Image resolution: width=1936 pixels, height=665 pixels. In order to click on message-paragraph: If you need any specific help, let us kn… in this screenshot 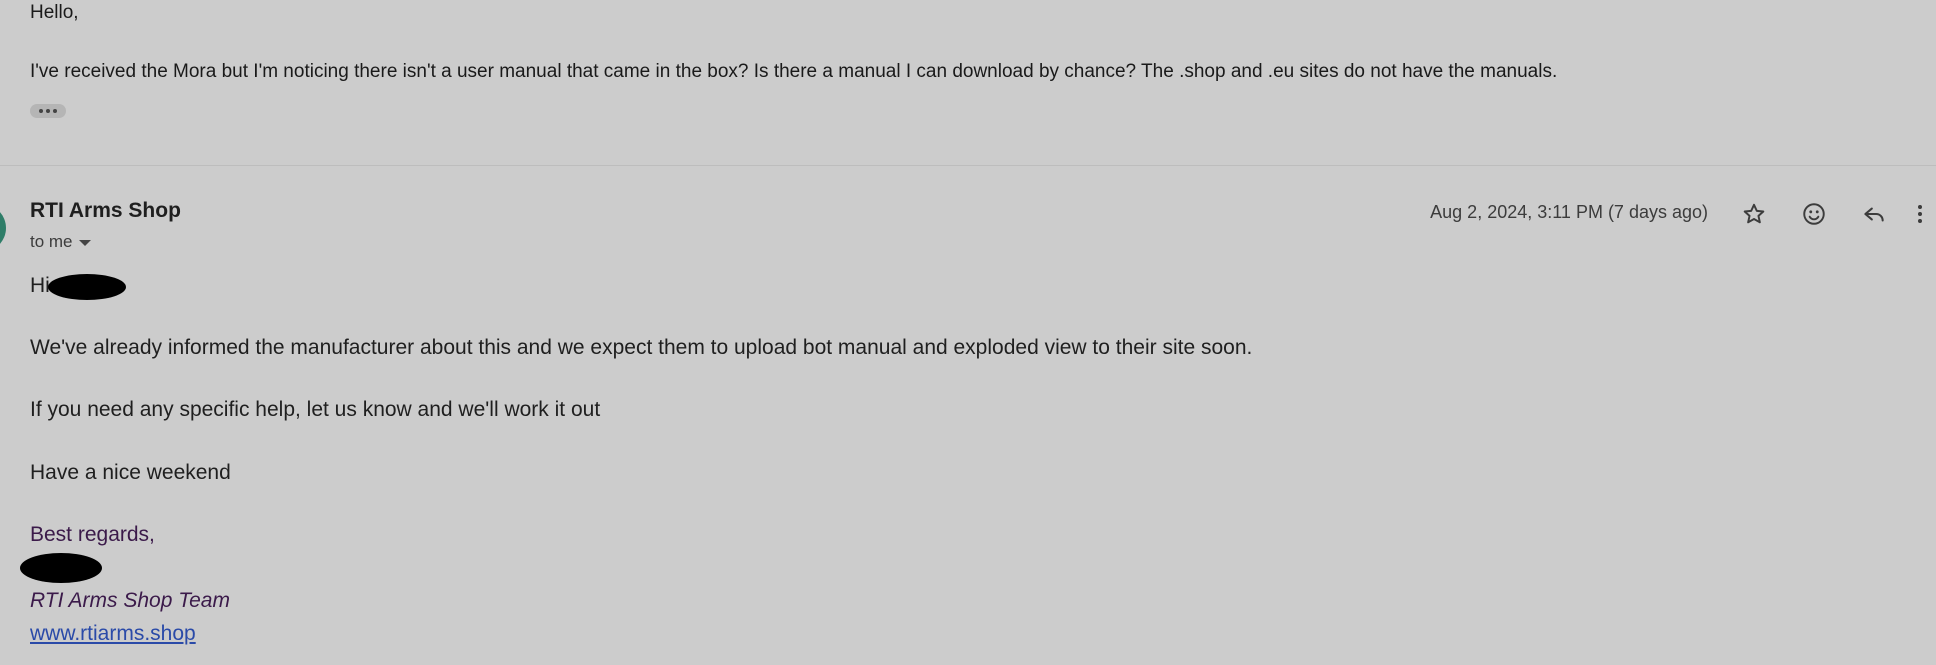, I will do `click(315, 409)`.